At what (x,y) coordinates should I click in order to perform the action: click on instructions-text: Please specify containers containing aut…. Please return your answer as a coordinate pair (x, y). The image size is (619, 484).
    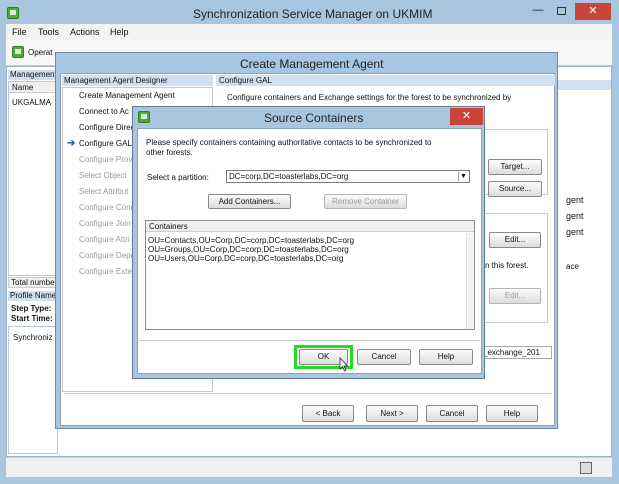
    Looking at the image, I should click on (289, 147).